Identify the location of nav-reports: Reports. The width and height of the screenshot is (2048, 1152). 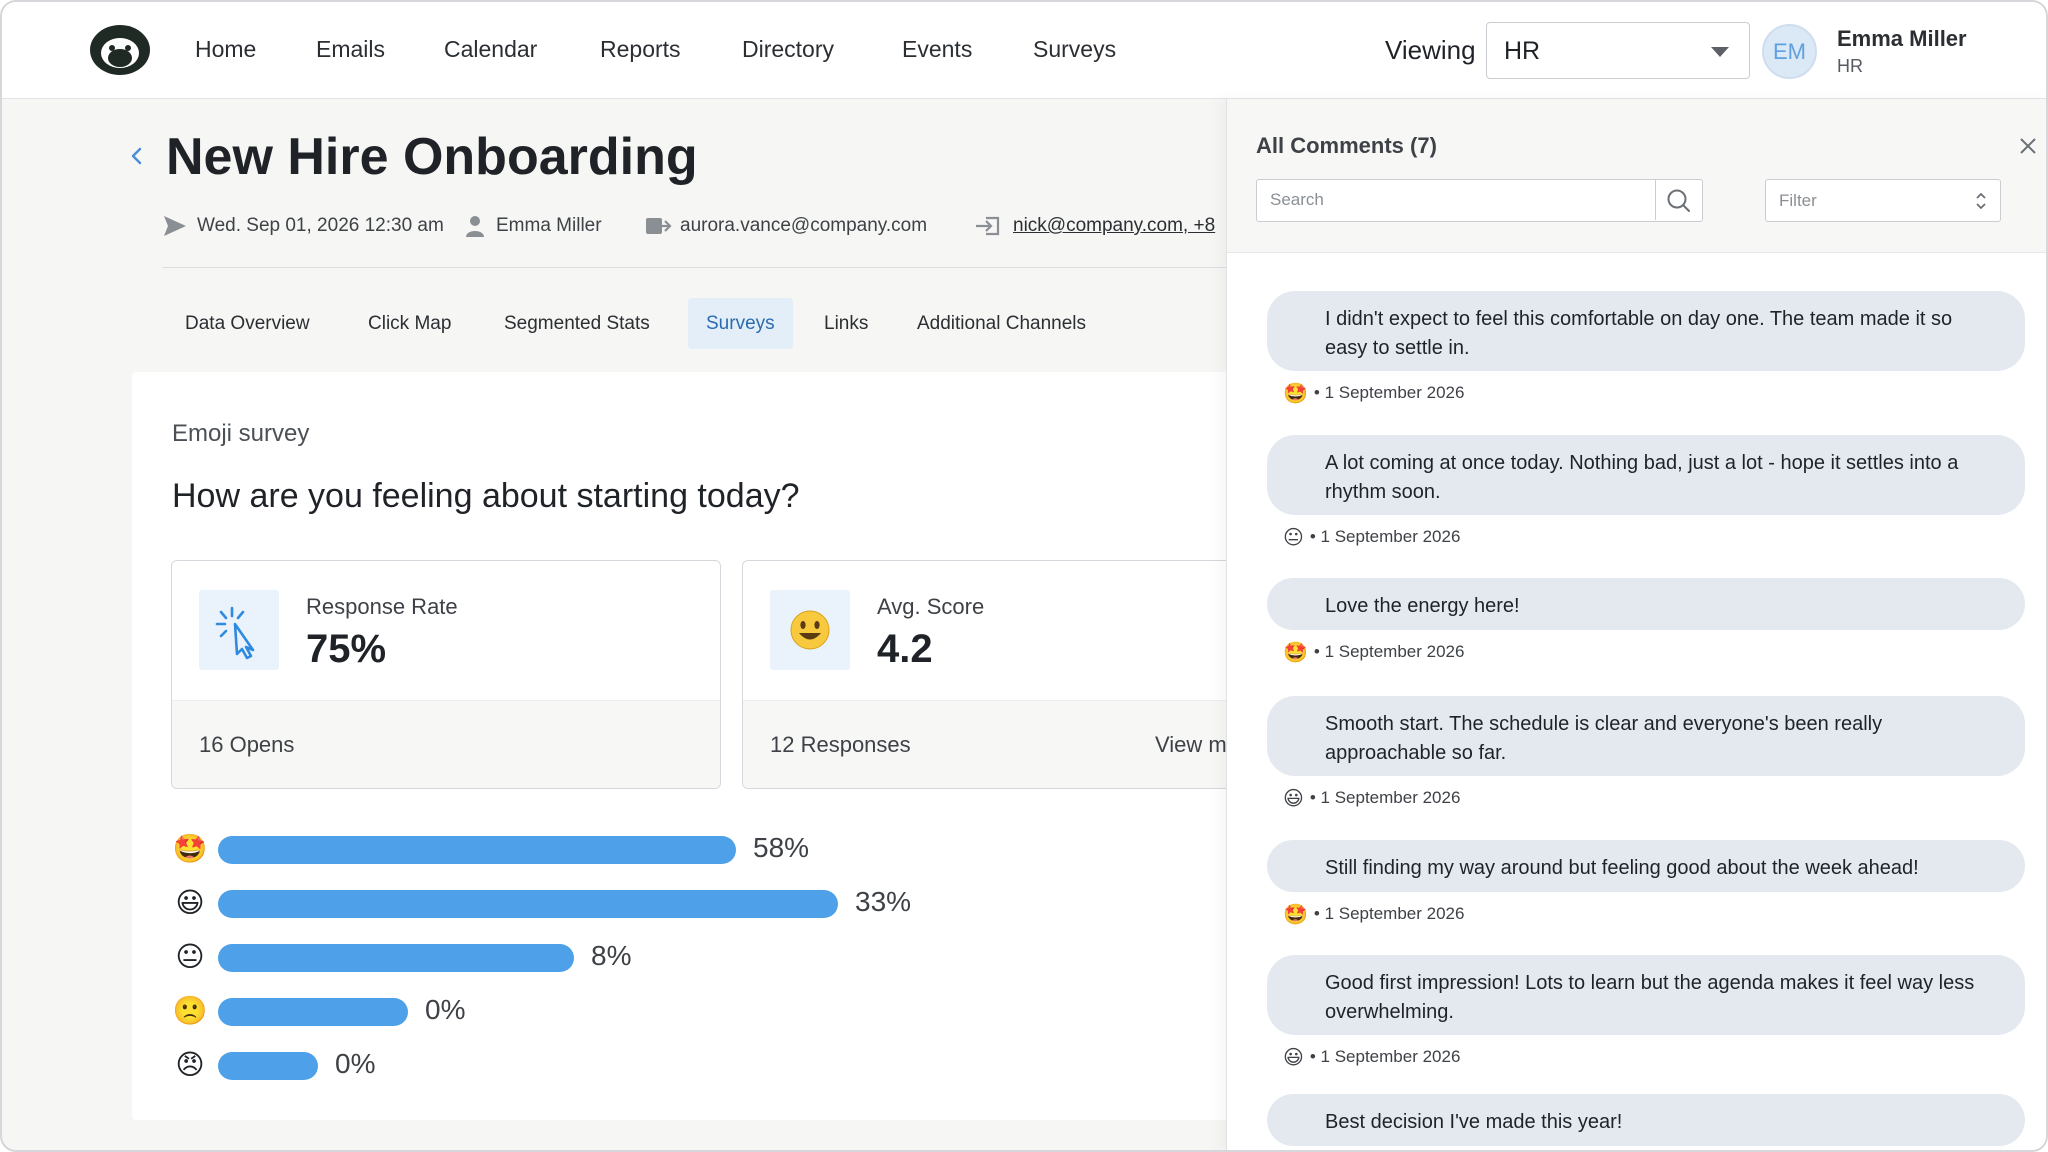
(640, 49).